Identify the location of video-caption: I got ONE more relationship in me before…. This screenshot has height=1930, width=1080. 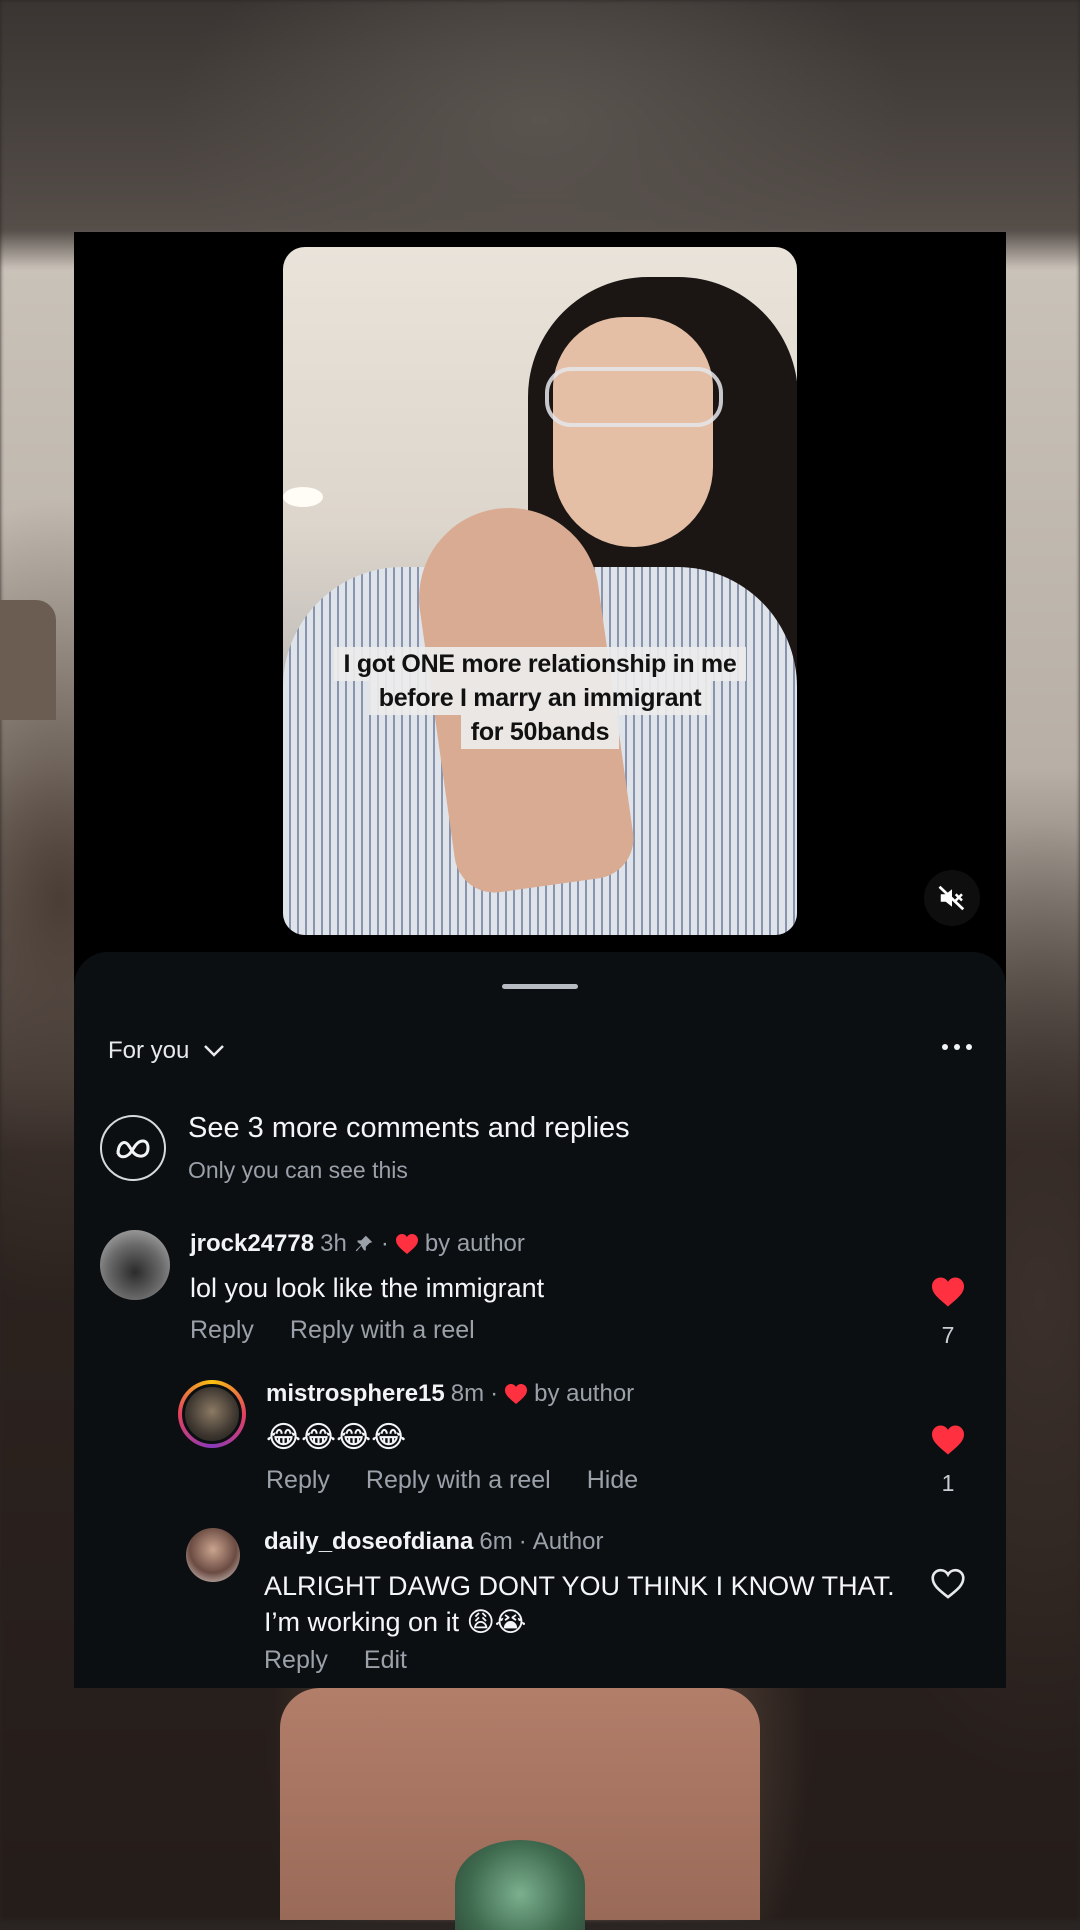
(540, 698).